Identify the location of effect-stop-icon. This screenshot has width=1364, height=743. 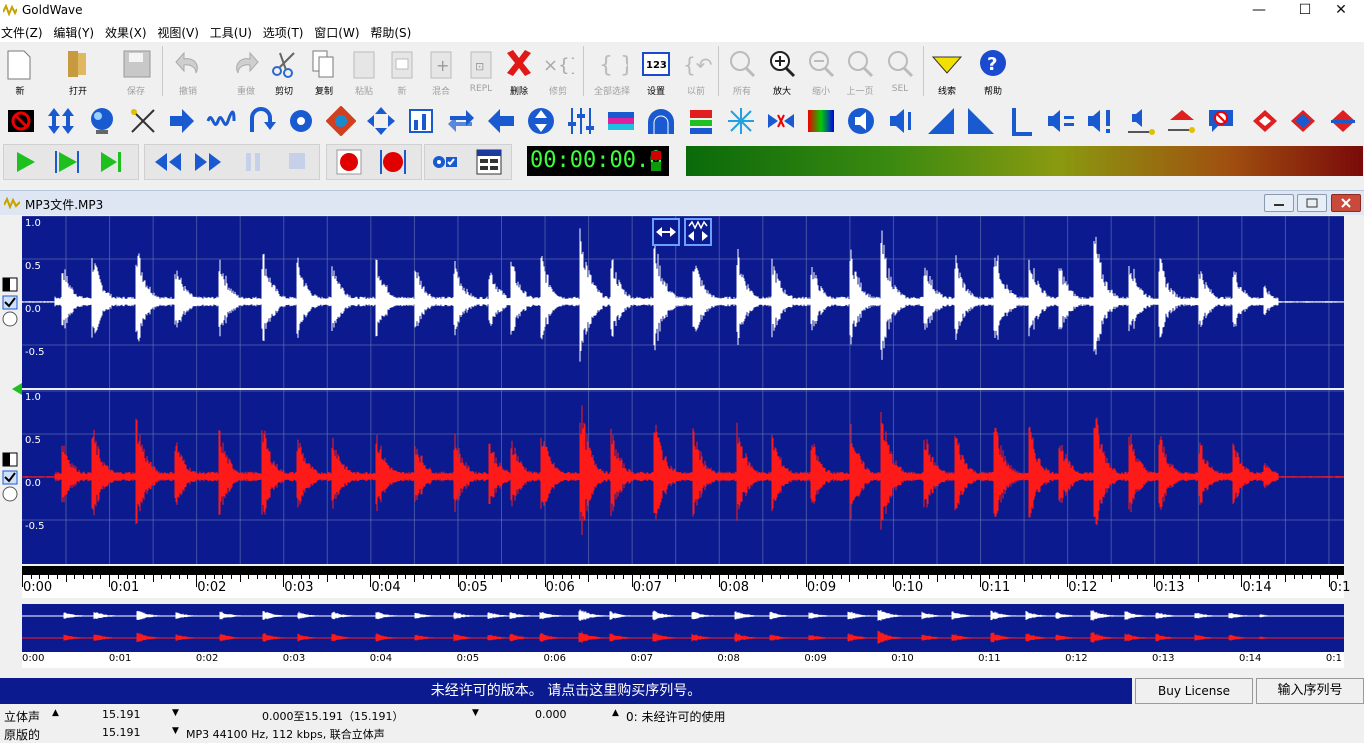
(21, 122).